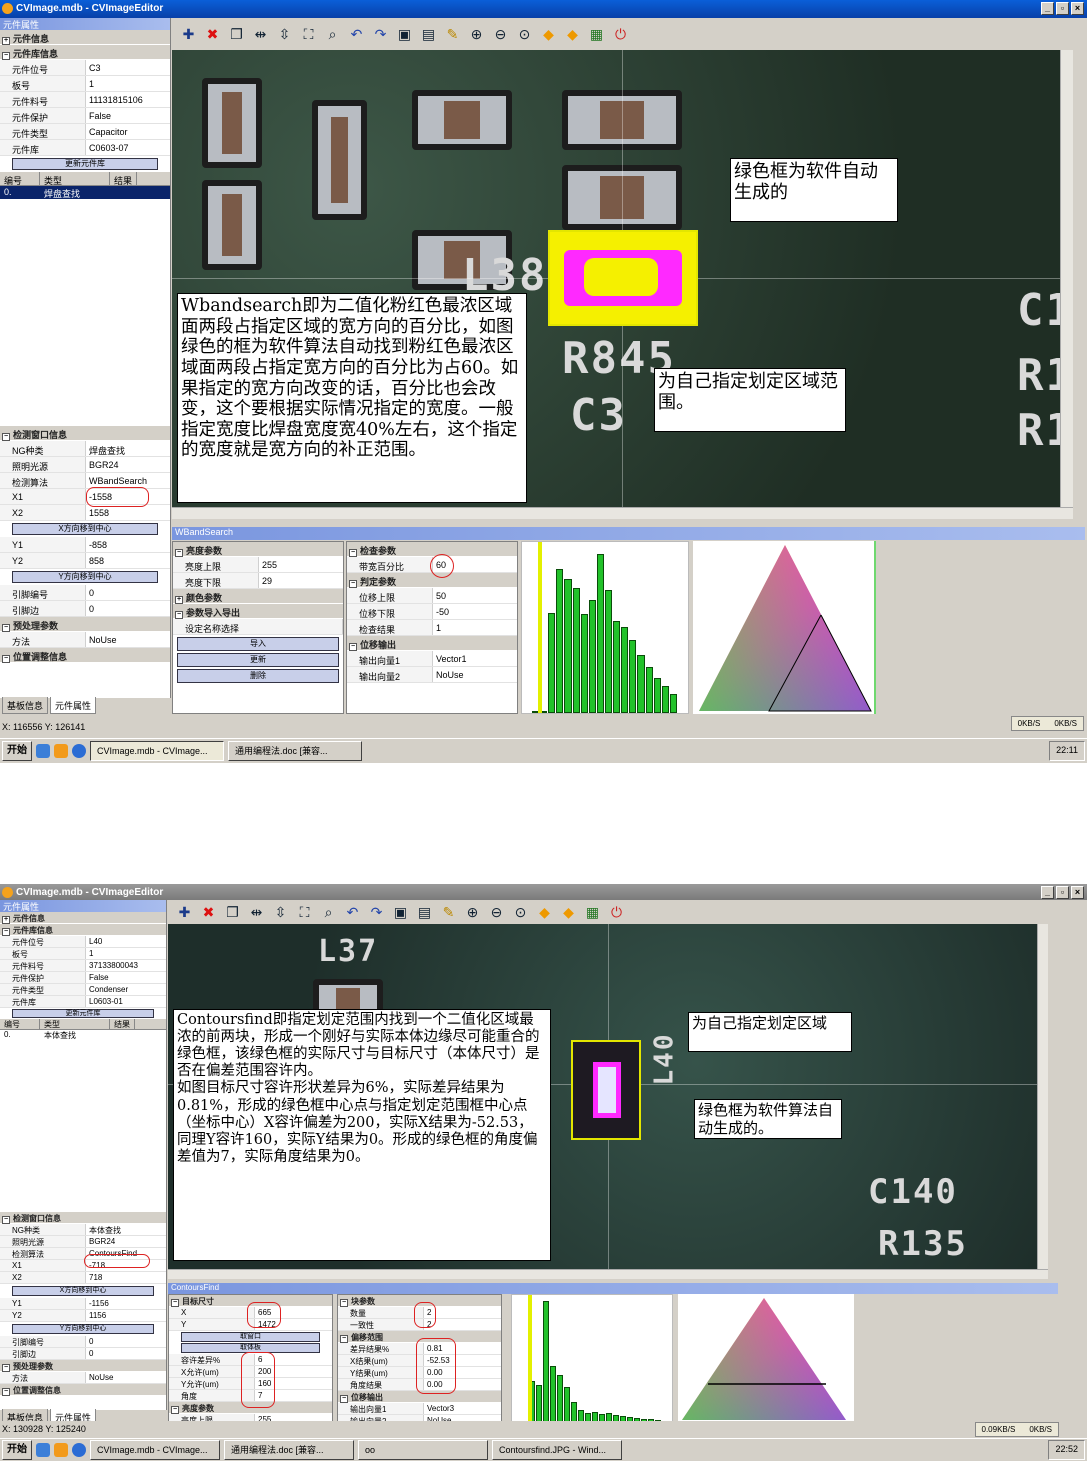 Image resolution: width=1087 pixels, height=1461 pixels. Describe the element at coordinates (475, 611) in the screenshot. I see `prop-value: -50` at that location.